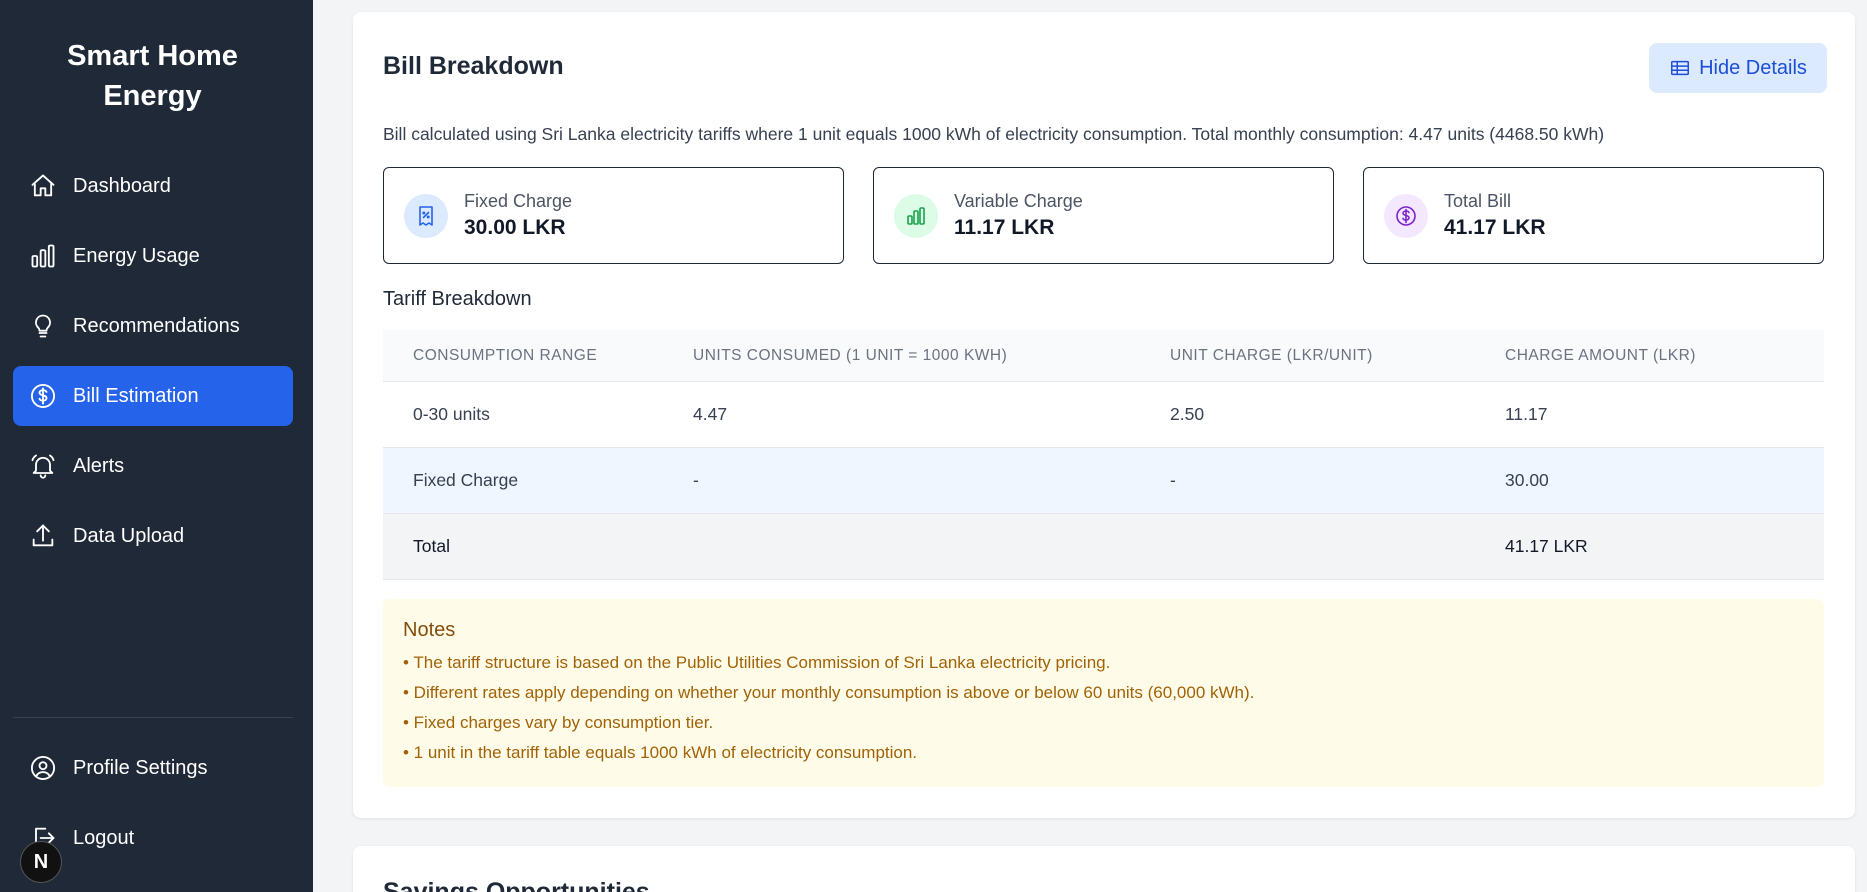 This screenshot has width=1867, height=892. What do you see at coordinates (41, 862) in the screenshot?
I see `framework-badge: N` at bounding box center [41, 862].